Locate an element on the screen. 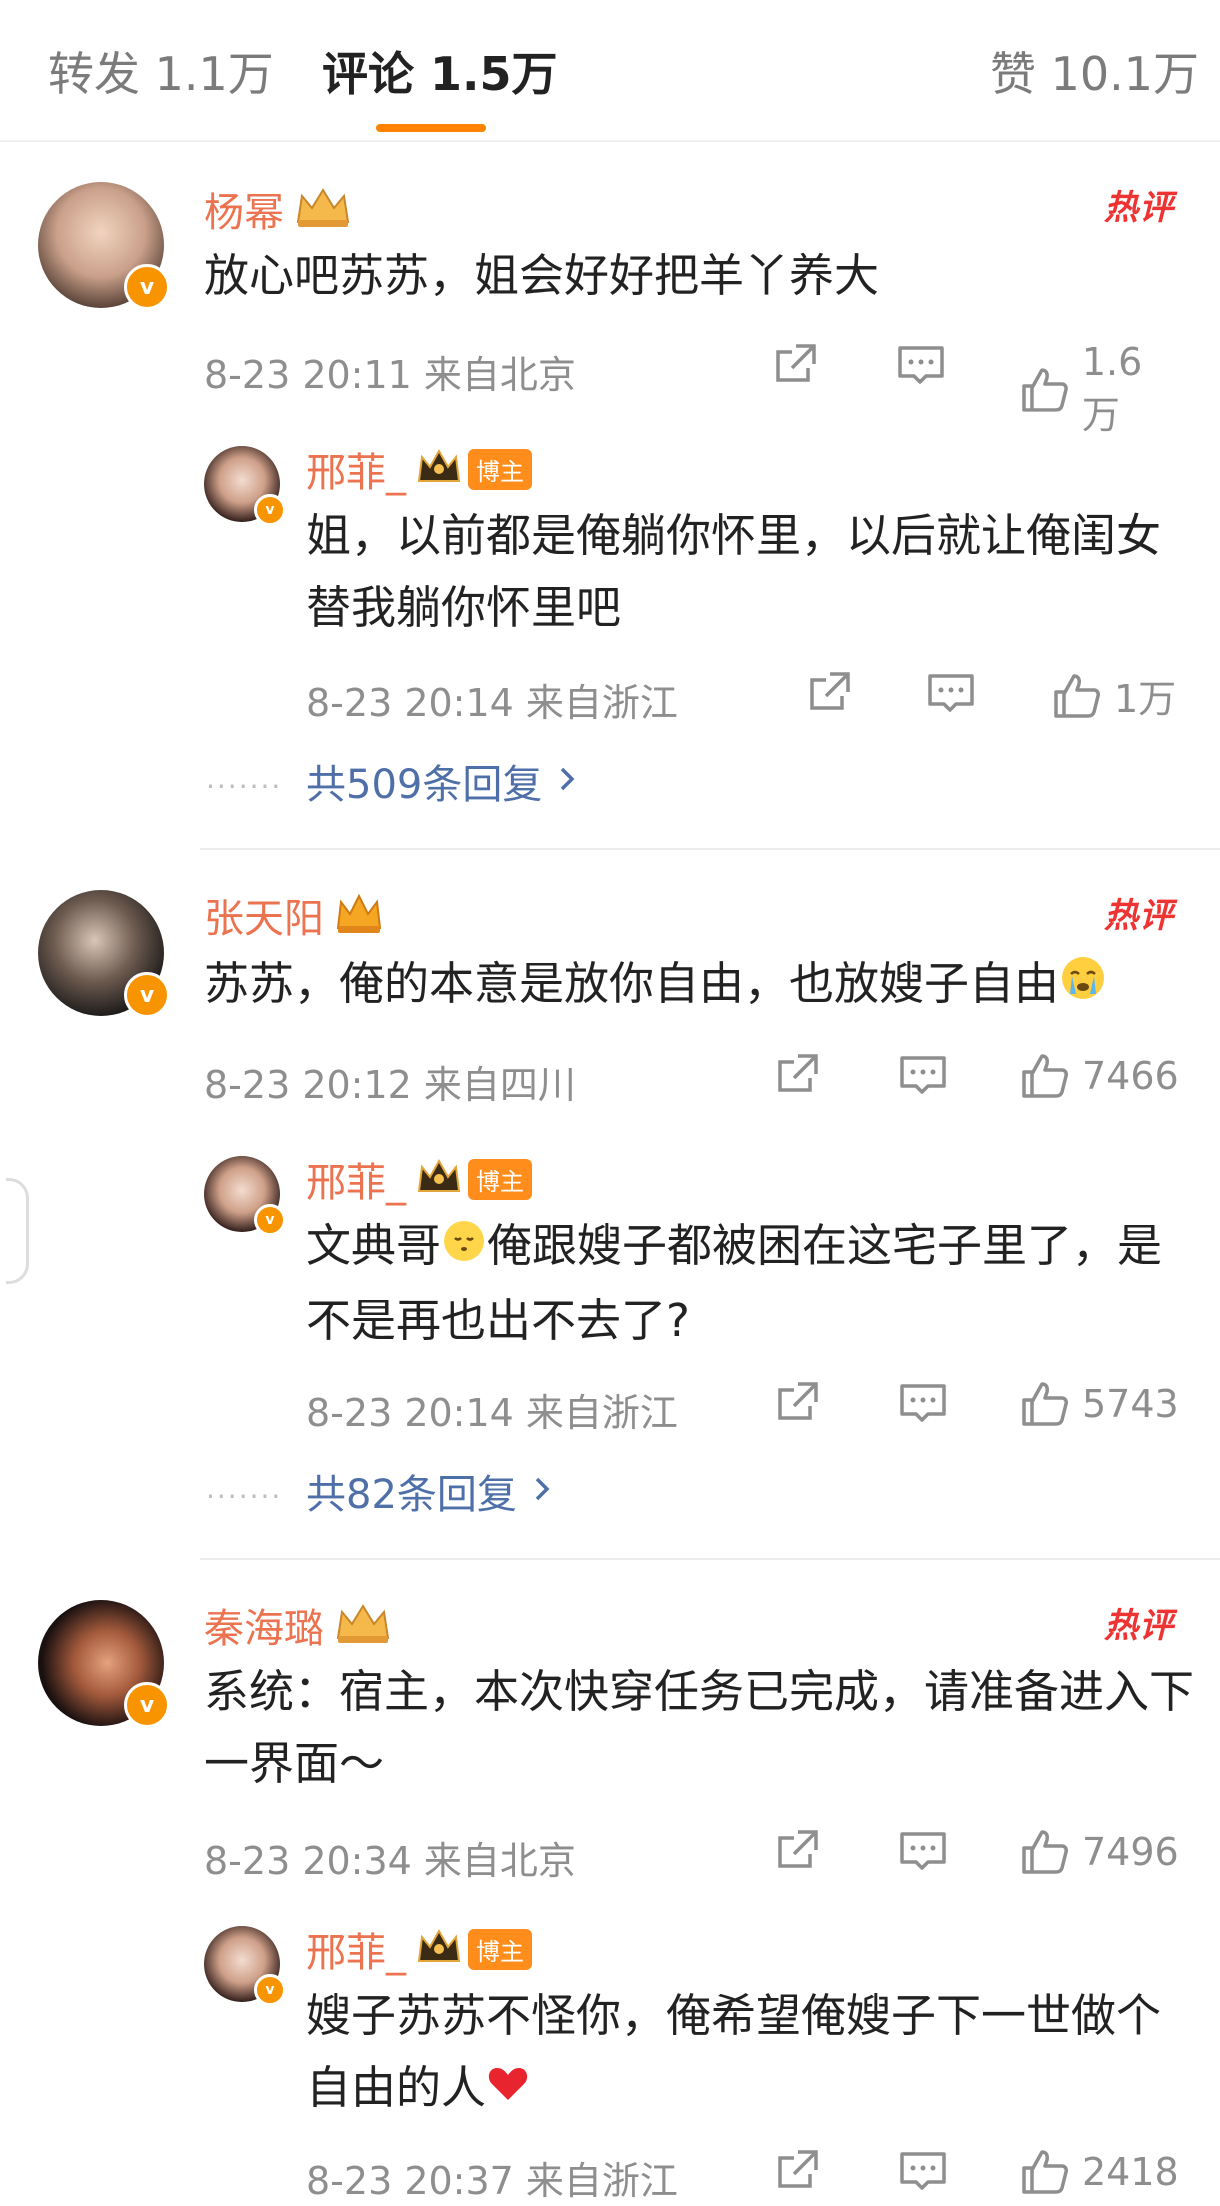 Image resolution: width=1220 pixels, height=2206 pixels. comment-meta: 8-23 20:34 来自北京 is located at coordinates (390, 1861).